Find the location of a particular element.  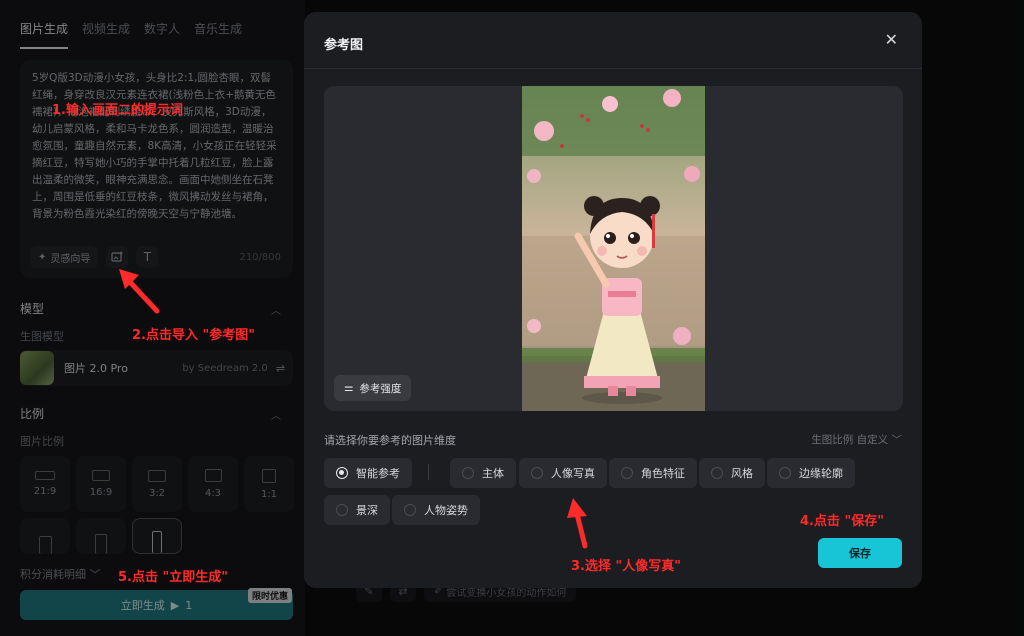

option-subject: 主体 is located at coordinates (483, 473).